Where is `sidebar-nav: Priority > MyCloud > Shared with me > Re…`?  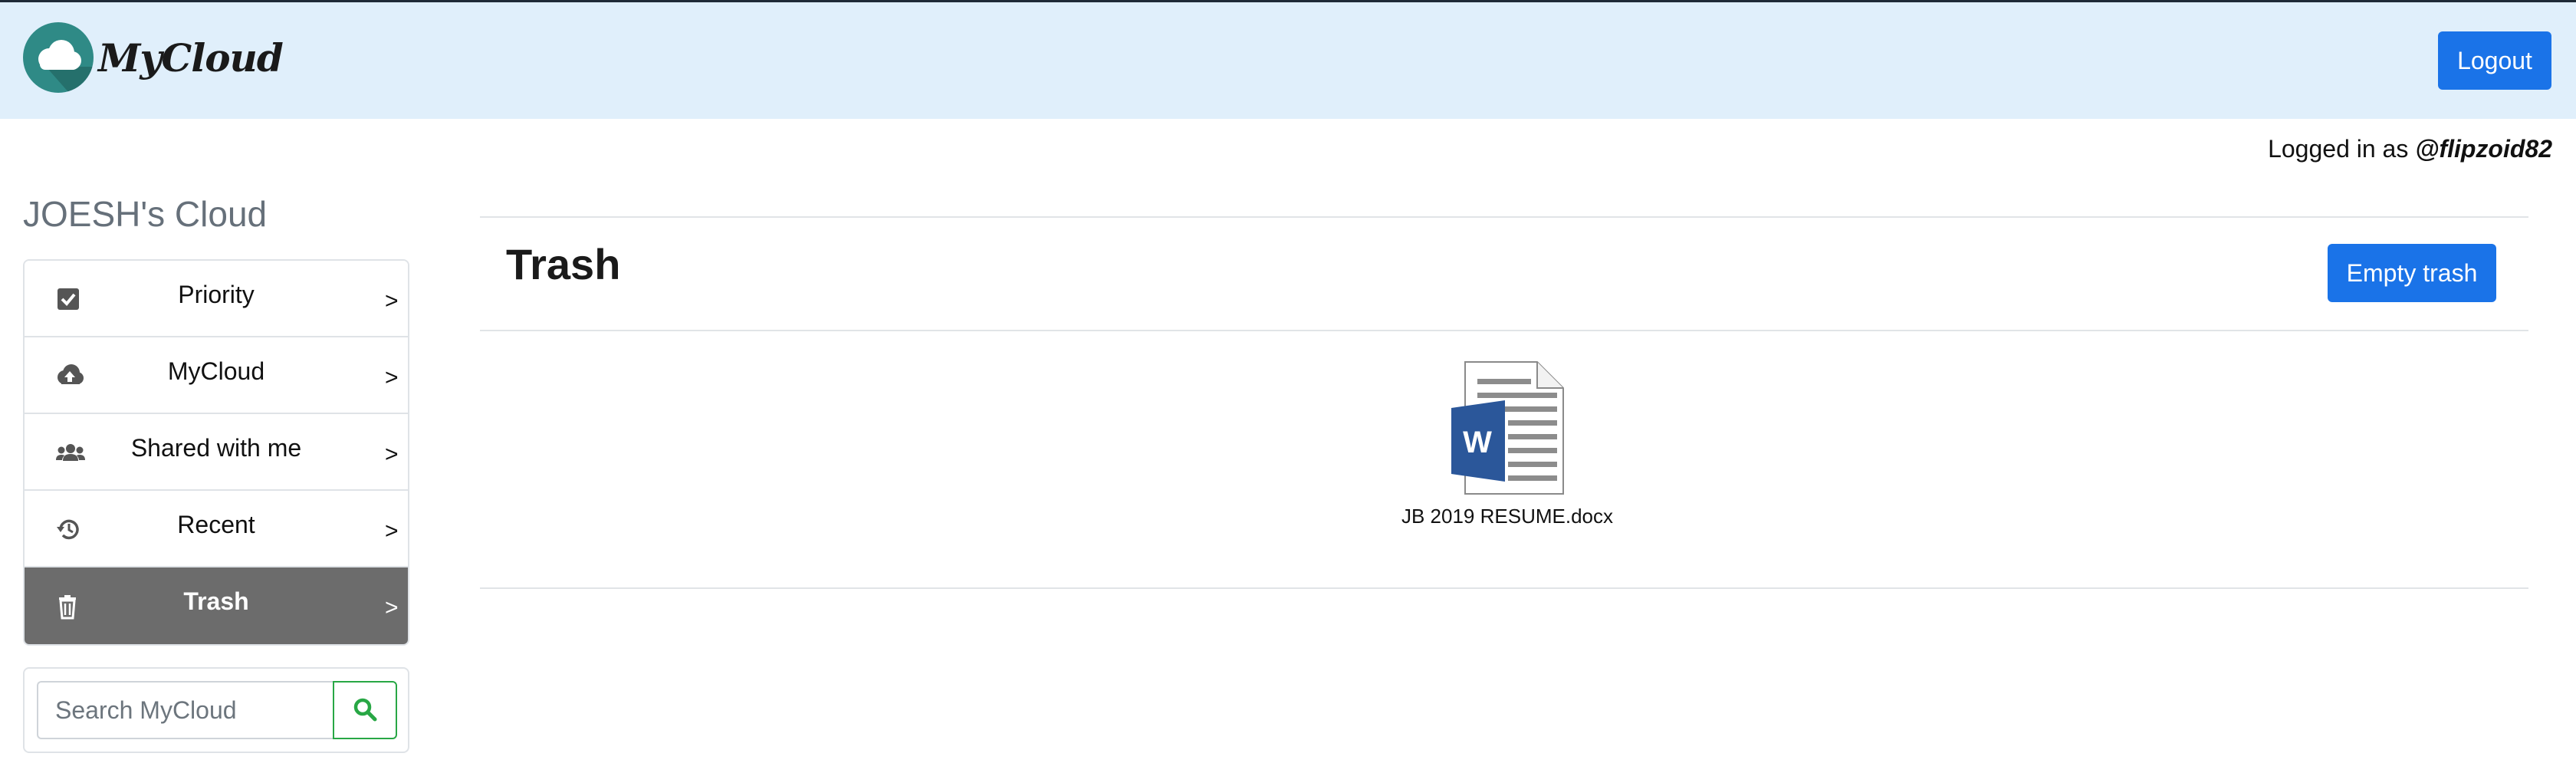
sidebar-nav: Priority > MyCloud > Shared with me > Re… is located at coordinates (216, 452).